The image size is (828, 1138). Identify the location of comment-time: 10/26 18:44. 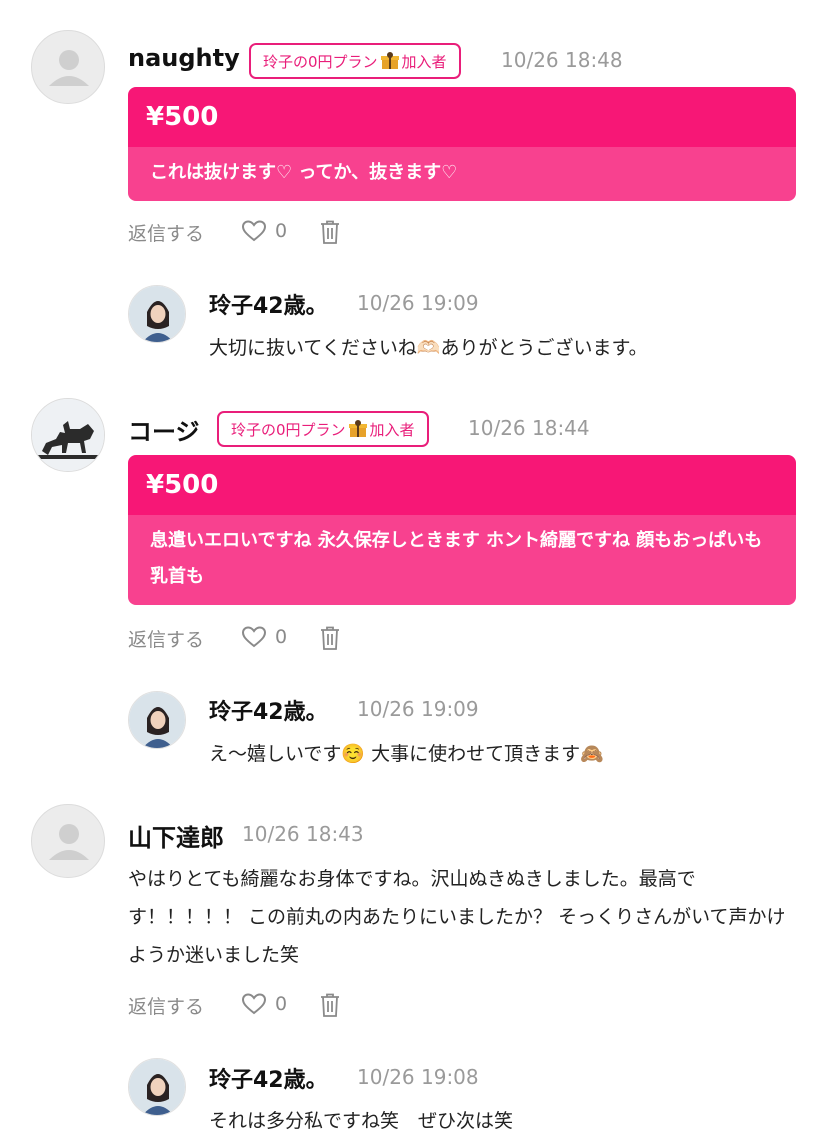
(529, 428).